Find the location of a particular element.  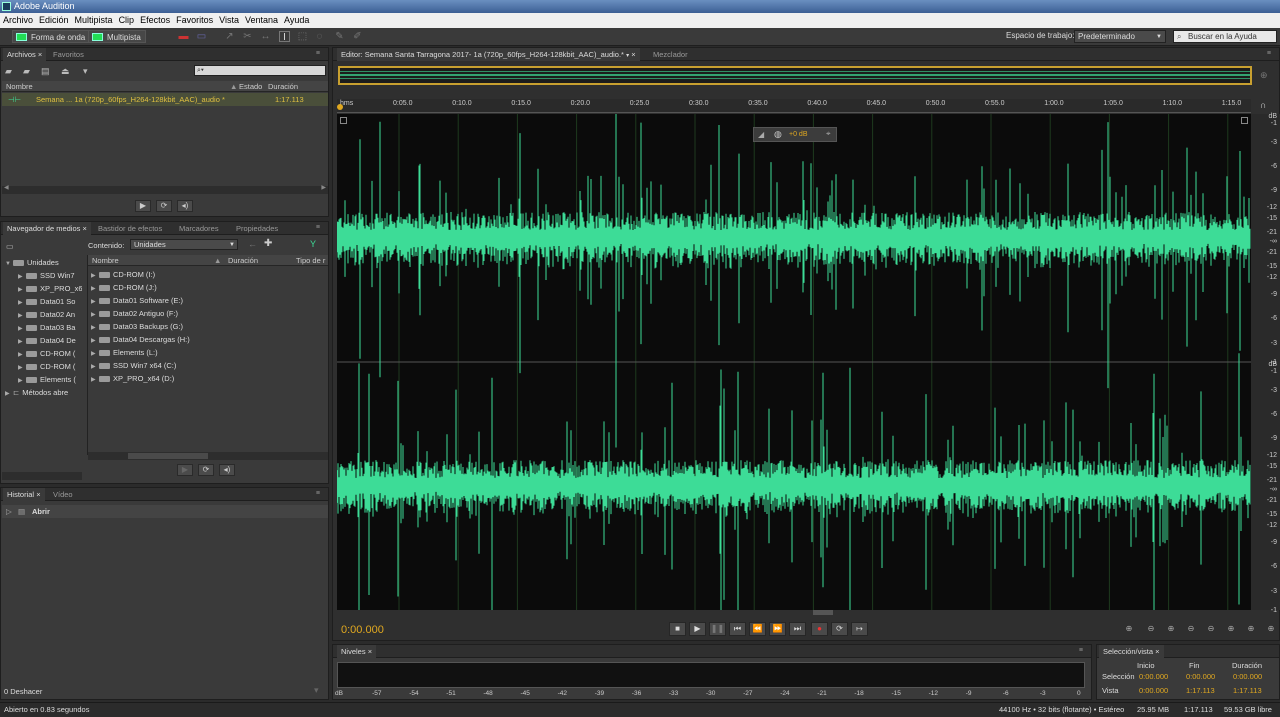

time-selection-tool-icon: I is located at coordinates (284, 37).